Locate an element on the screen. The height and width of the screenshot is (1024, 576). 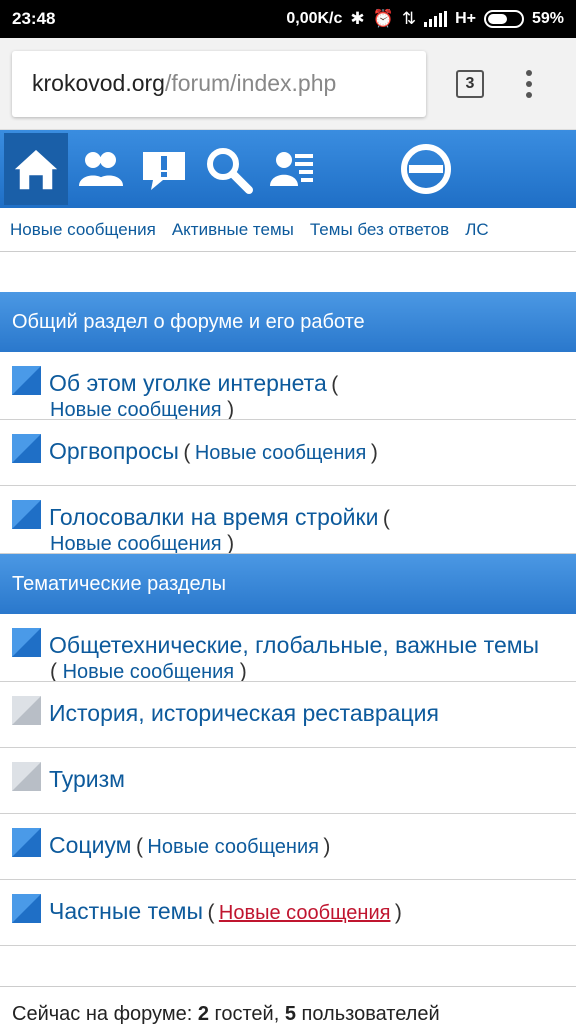
forum-toolbar is located at coordinates (288, 169).